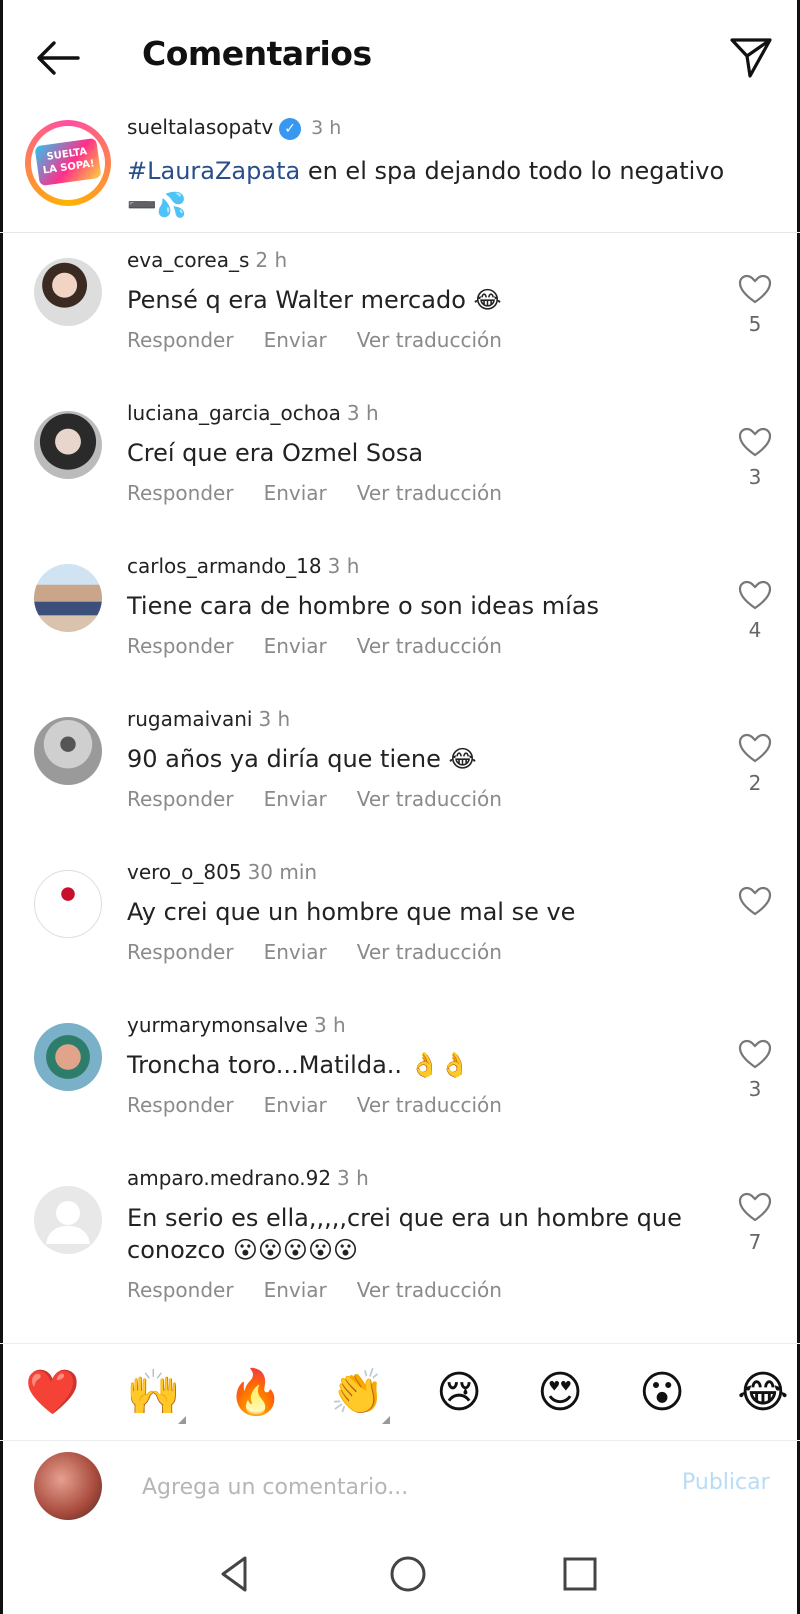 The height and width of the screenshot is (1614, 800). Describe the element at coordinates (217, 1025) in the screenshot. I see `comment-username: yurmarymonsalve` at that location.